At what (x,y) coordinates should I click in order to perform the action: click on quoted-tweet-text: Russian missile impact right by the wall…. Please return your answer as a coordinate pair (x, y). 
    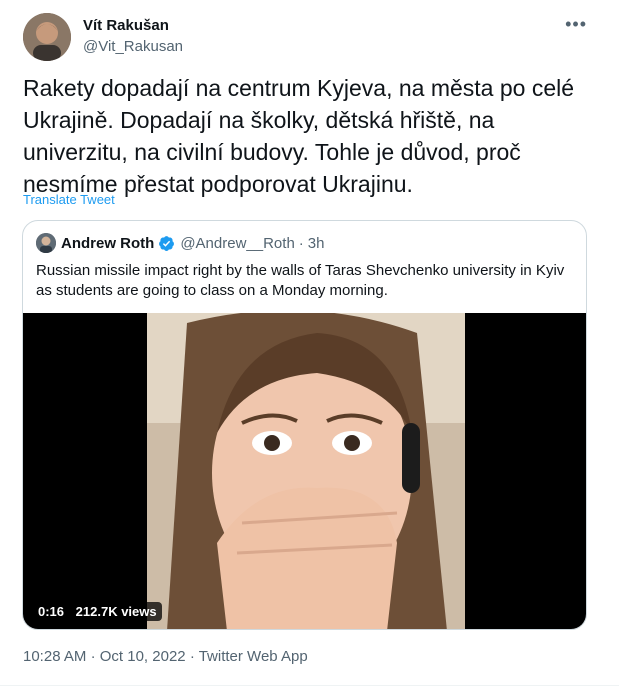
    Looking at the image, I should click on (300, 280).